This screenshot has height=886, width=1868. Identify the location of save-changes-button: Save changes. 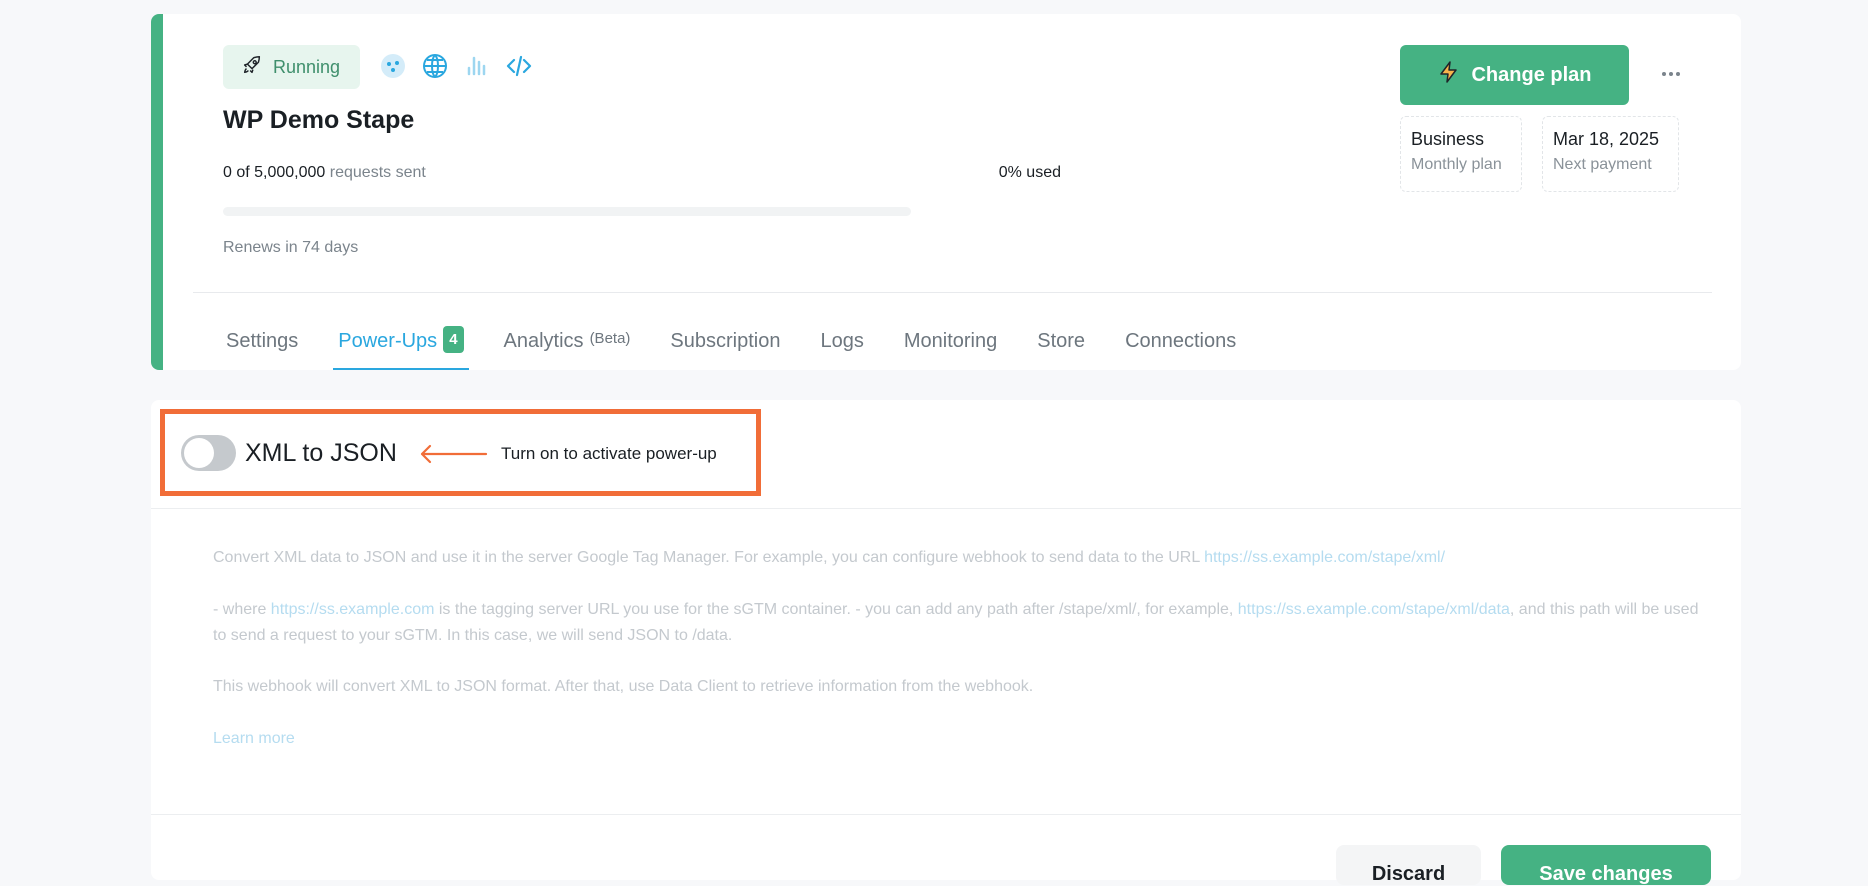
(1606, 865).